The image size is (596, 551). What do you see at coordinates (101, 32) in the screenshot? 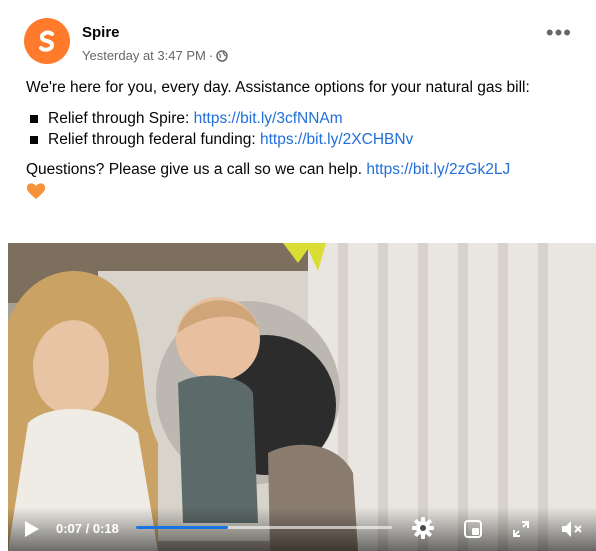
I see `page-name: Spire` at bounding box center [101, 32].